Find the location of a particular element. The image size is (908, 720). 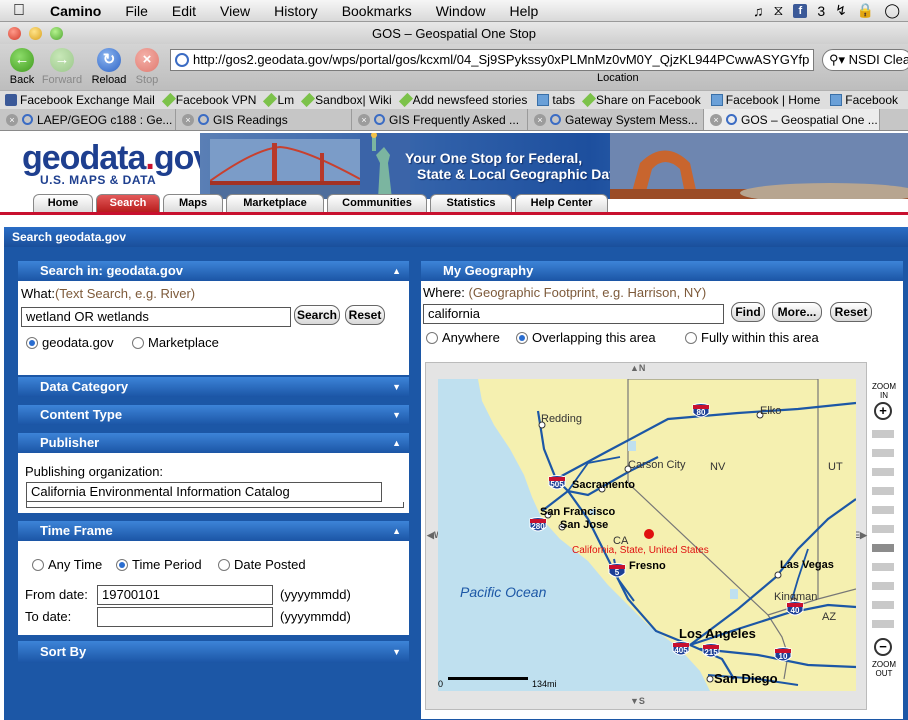

bookmark-item: Facebook Exchange Mail is located at coordinates (80, 100).